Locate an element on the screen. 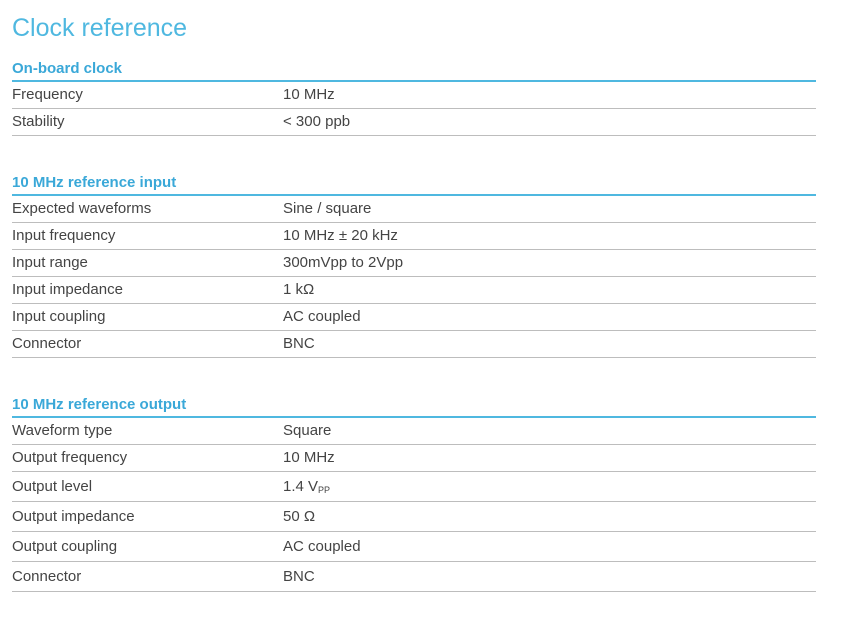 Image resolution: width=843 pixels, height=623 pixels. table-row: Stability < 300 ppb is located at coordinates (414, 122).